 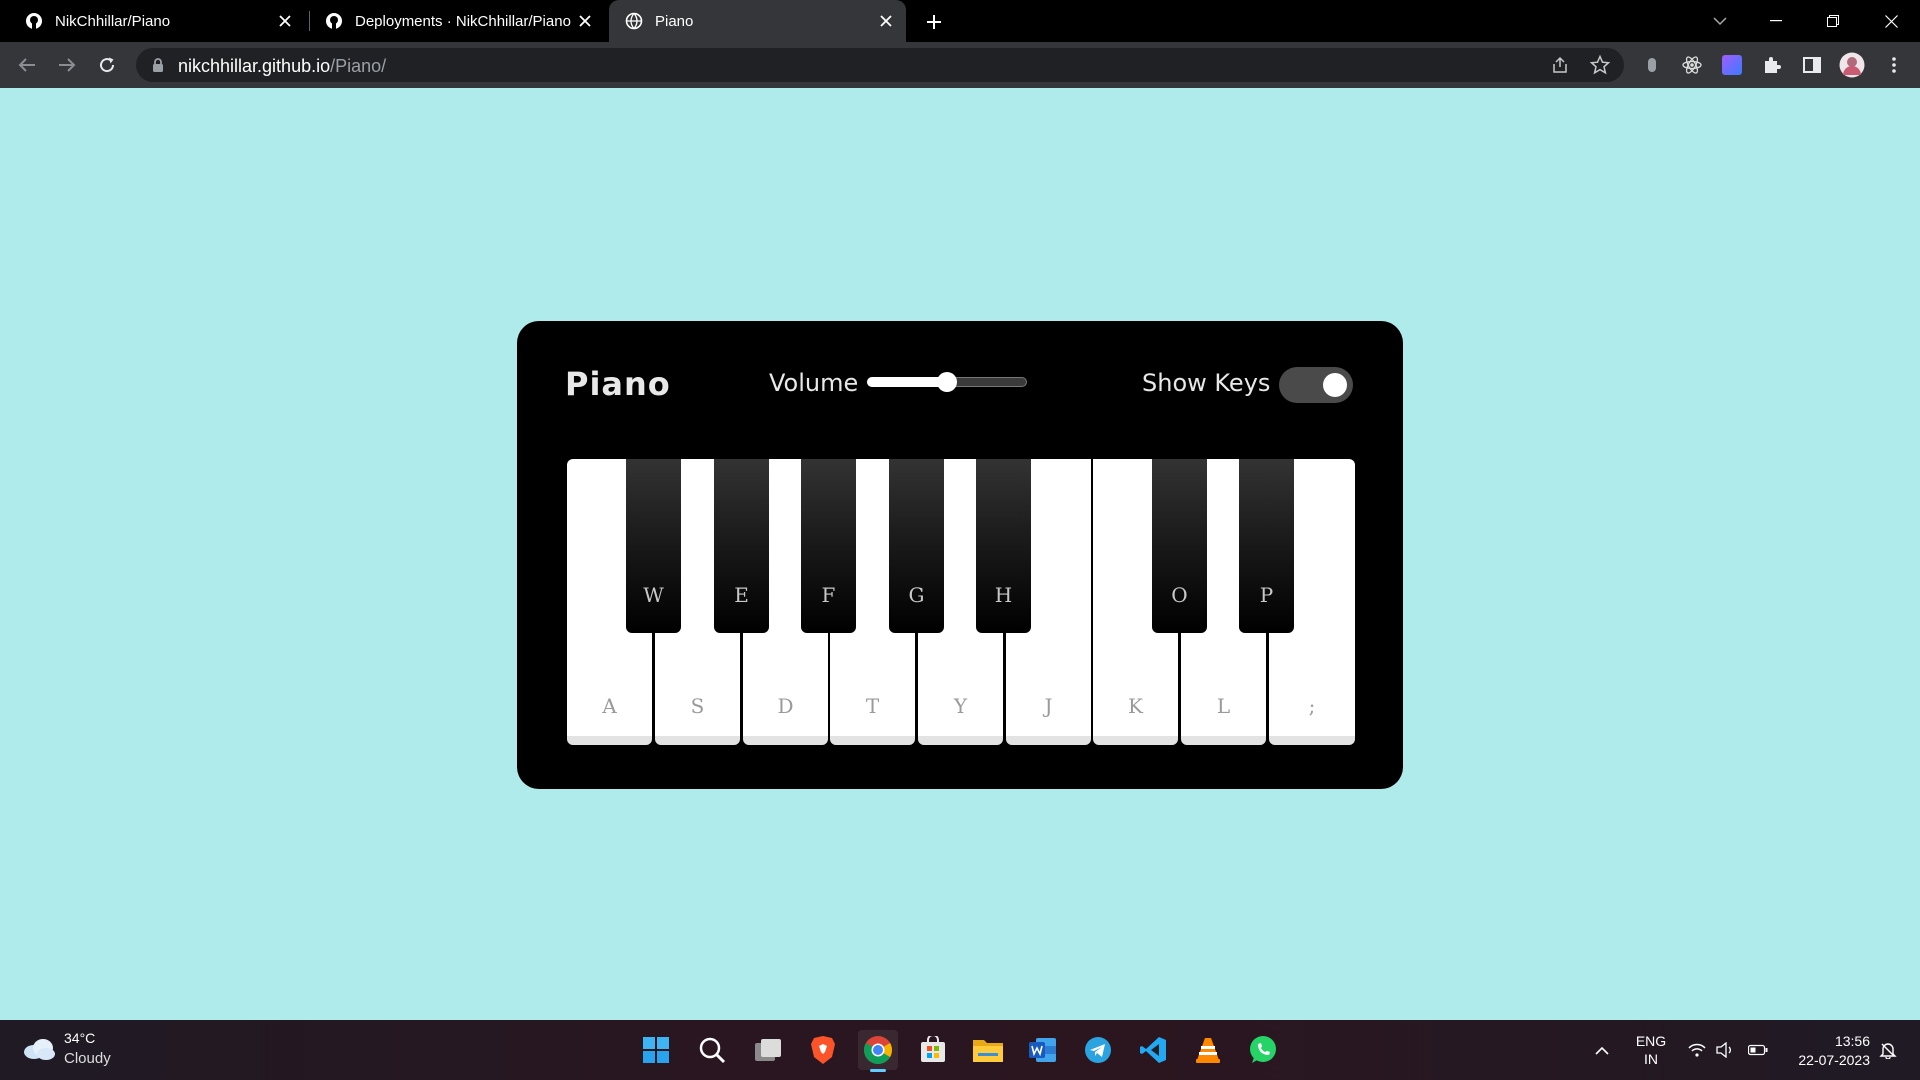 What do you see at coordinates (934, 22) in the screenshot?
I see `new-tab-button` at bounding box center [934, 22].